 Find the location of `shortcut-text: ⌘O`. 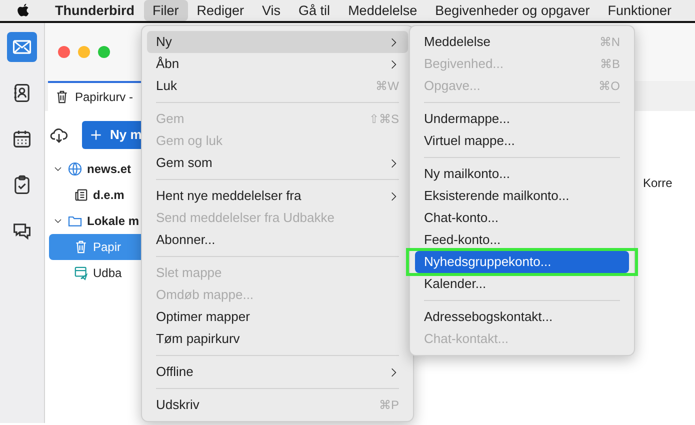

shortcut-text: ⌘O is located at coordinates (609, 86).